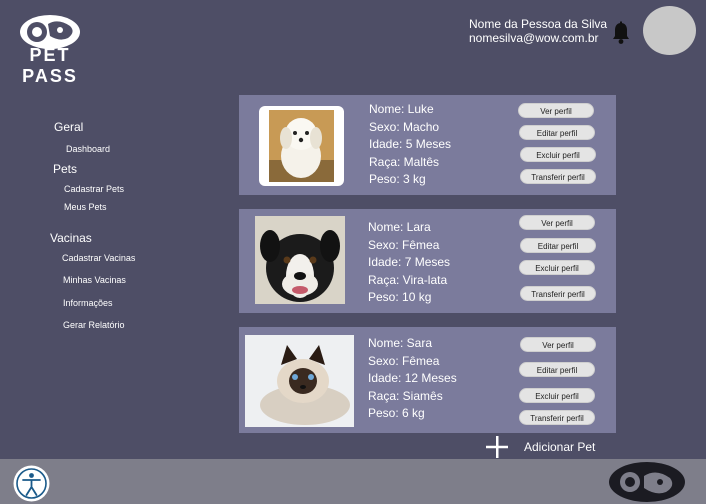  I want to click on add-pet-button: Adicionar Pet, so click(551, 447).